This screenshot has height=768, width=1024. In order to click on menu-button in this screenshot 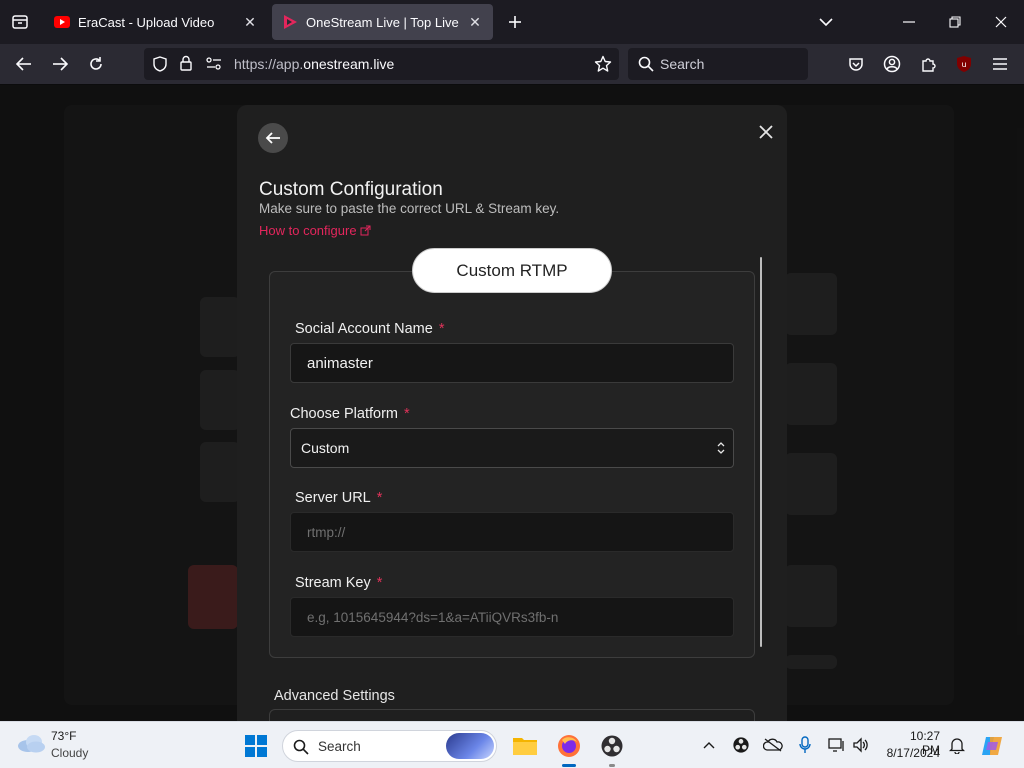, I will do `click(1000, 64)`.